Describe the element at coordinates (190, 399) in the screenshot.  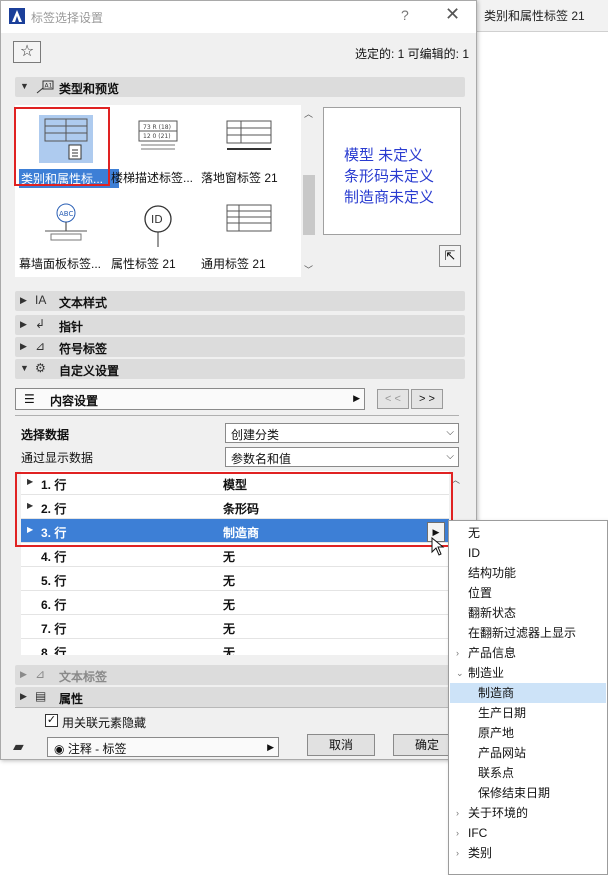
I see `content-settings-dropdown: ☰ 内容设置 ▶` at that location.